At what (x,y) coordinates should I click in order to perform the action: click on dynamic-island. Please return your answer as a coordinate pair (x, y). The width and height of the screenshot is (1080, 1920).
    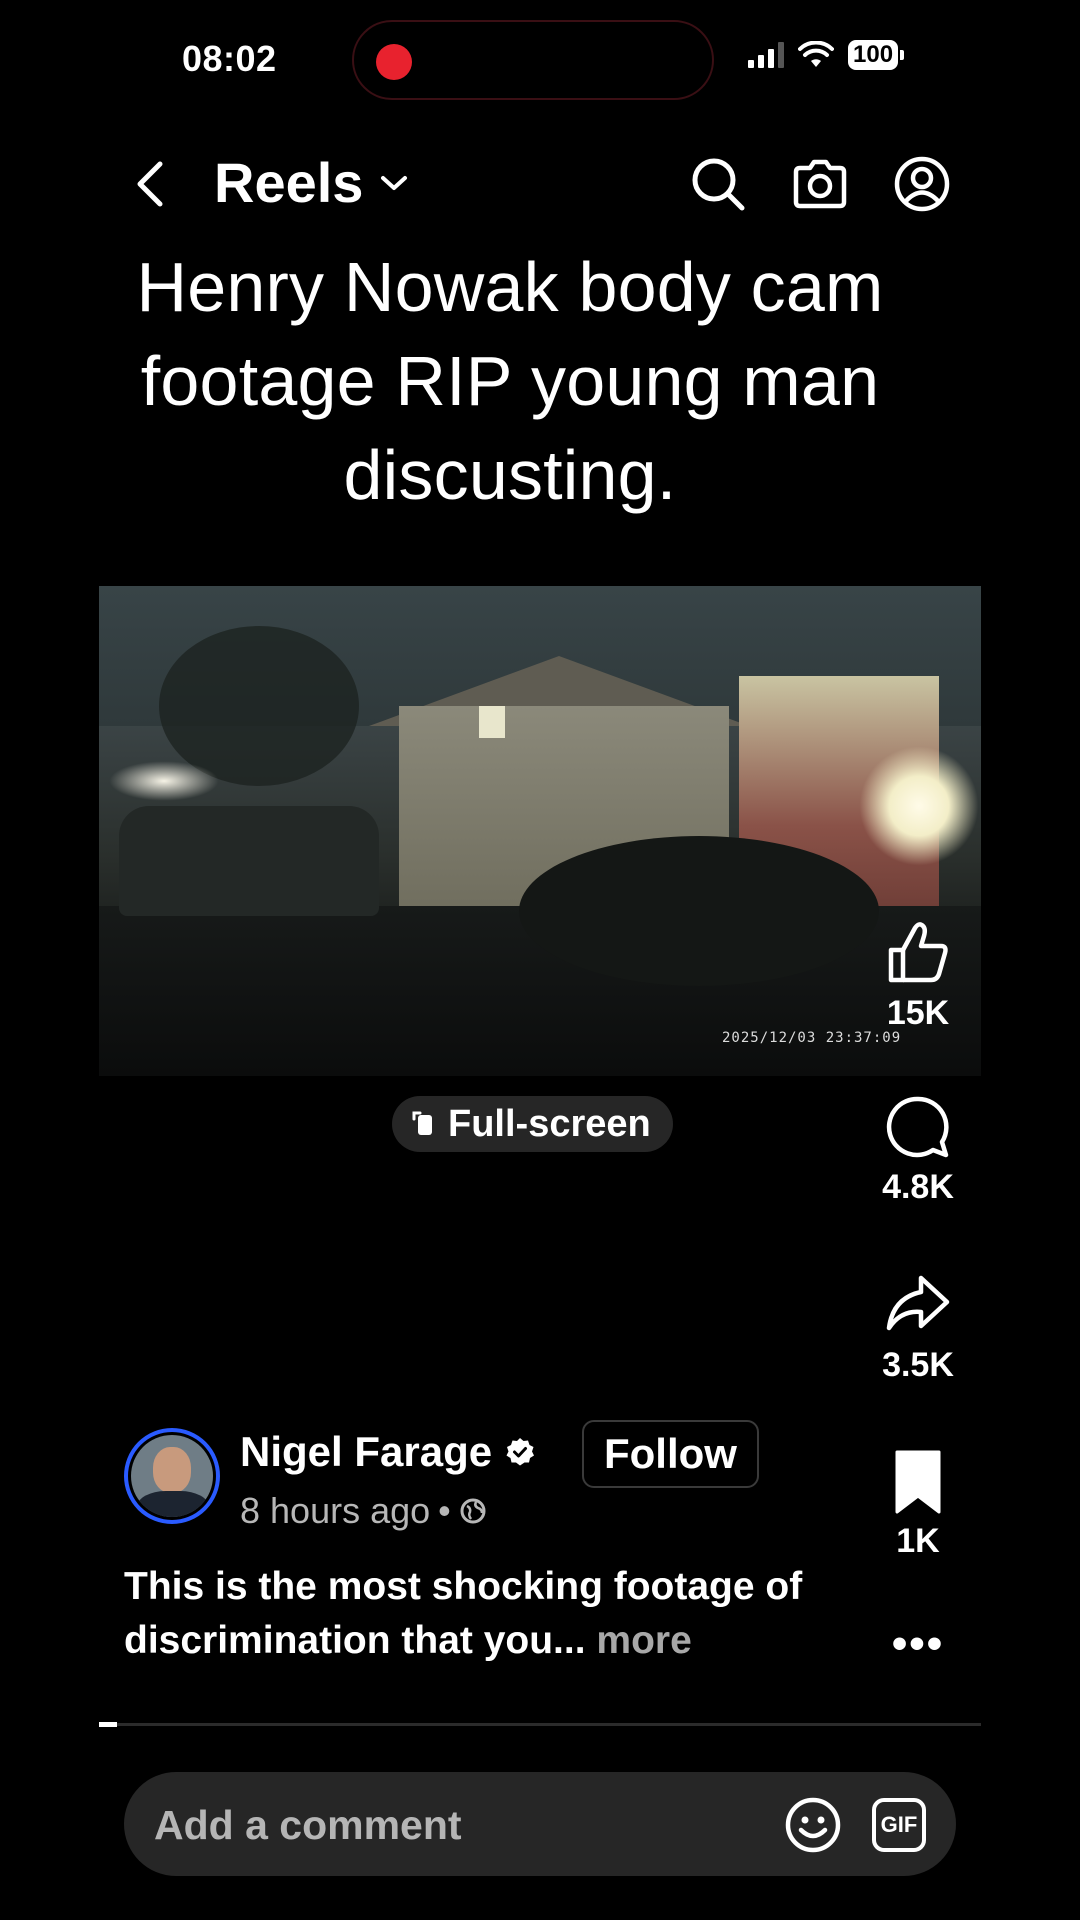
    Looking at the image, I should click on (533, 60).